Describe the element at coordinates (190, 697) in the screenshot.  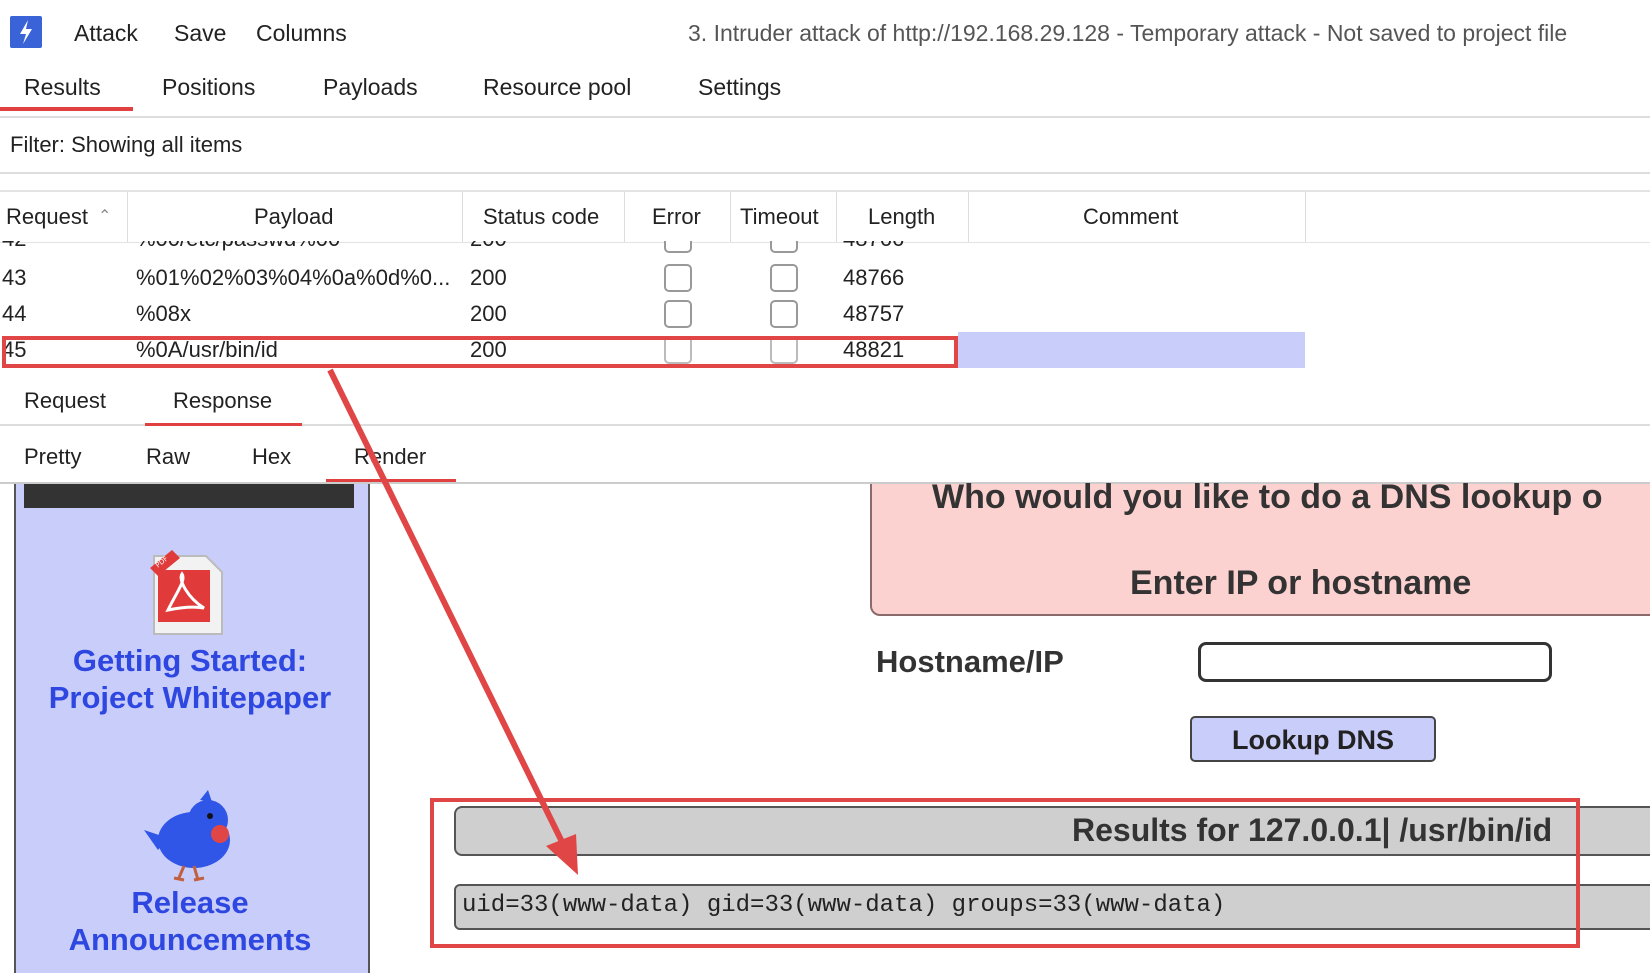
I see `link-line: Project Whitepaper` at that location.